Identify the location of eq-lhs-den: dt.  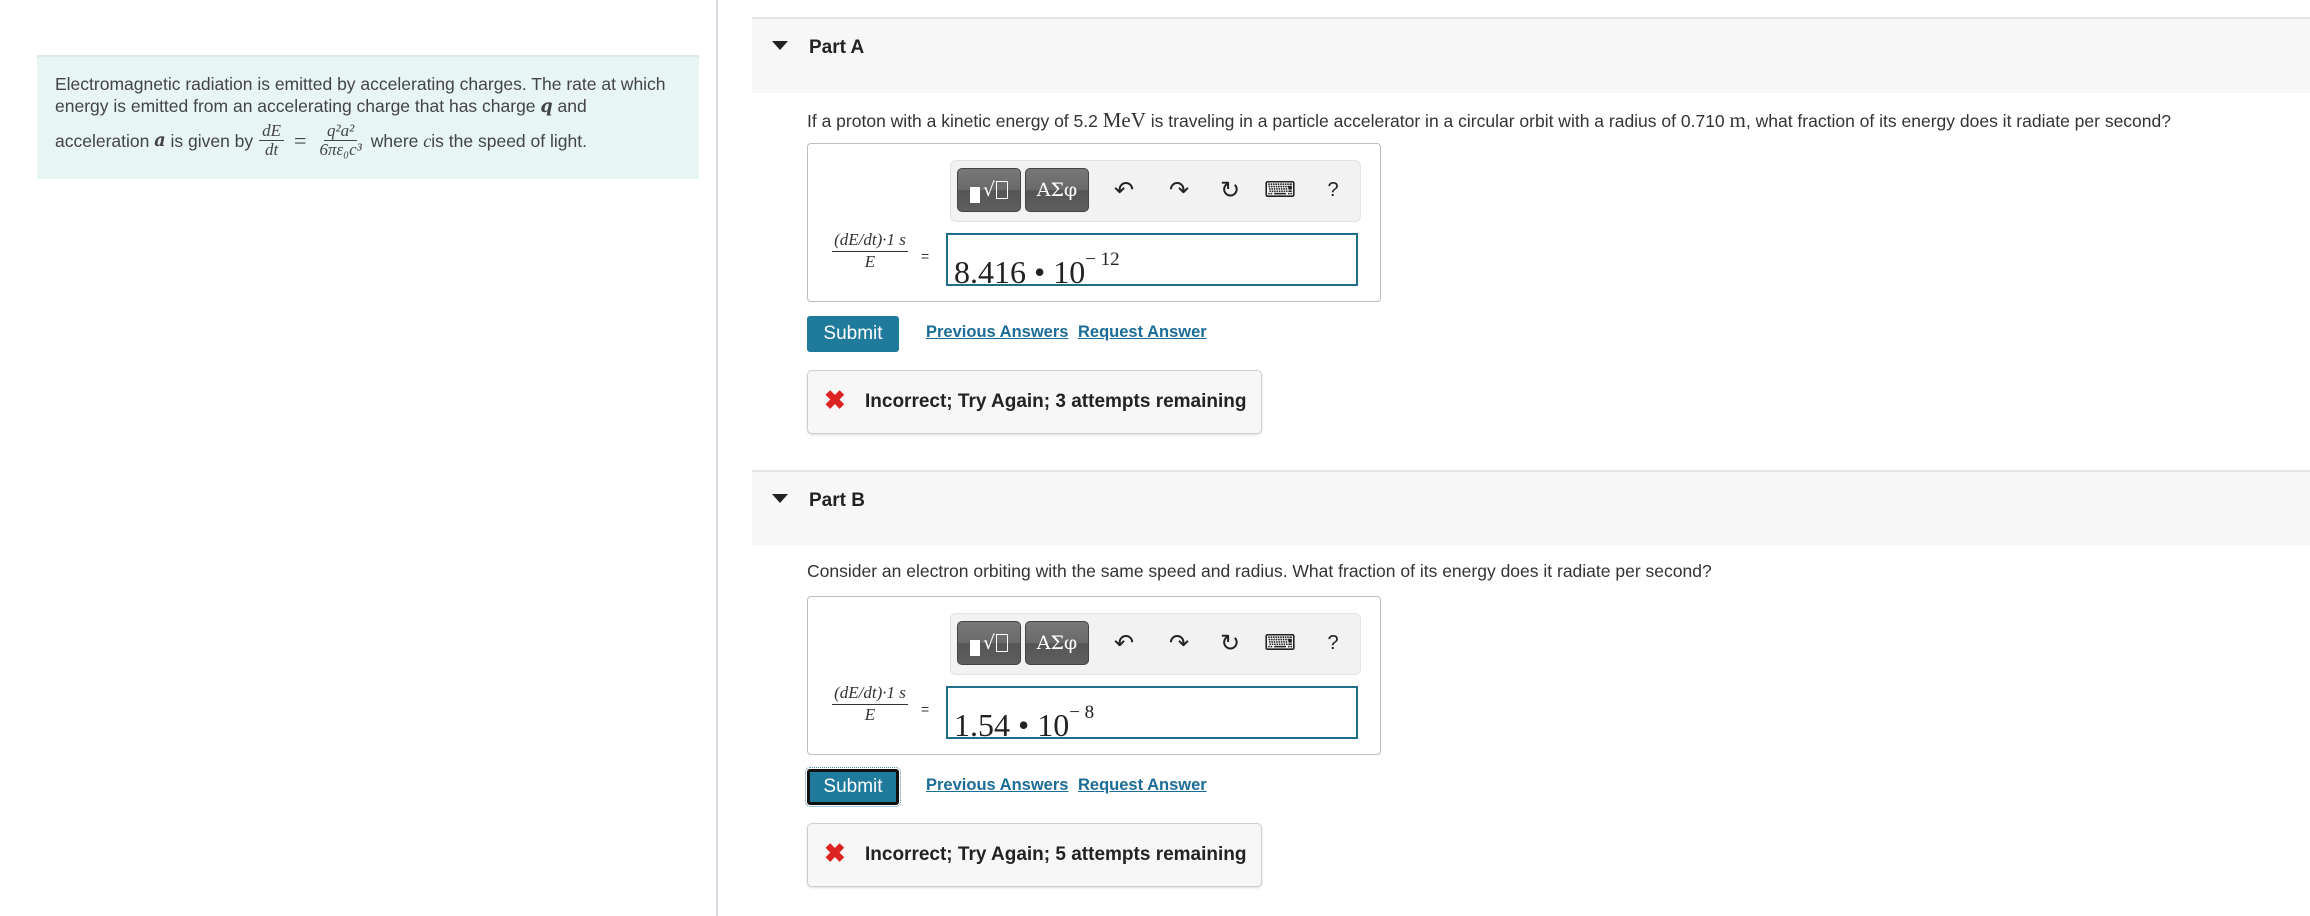
(271, 149).